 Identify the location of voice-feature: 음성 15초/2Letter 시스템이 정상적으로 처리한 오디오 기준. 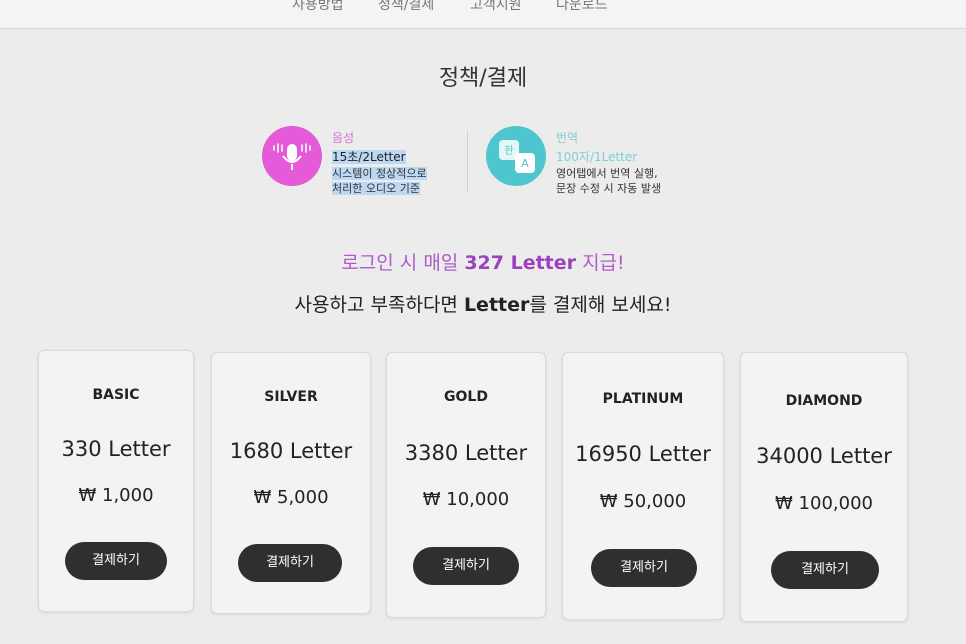
(362, 161).